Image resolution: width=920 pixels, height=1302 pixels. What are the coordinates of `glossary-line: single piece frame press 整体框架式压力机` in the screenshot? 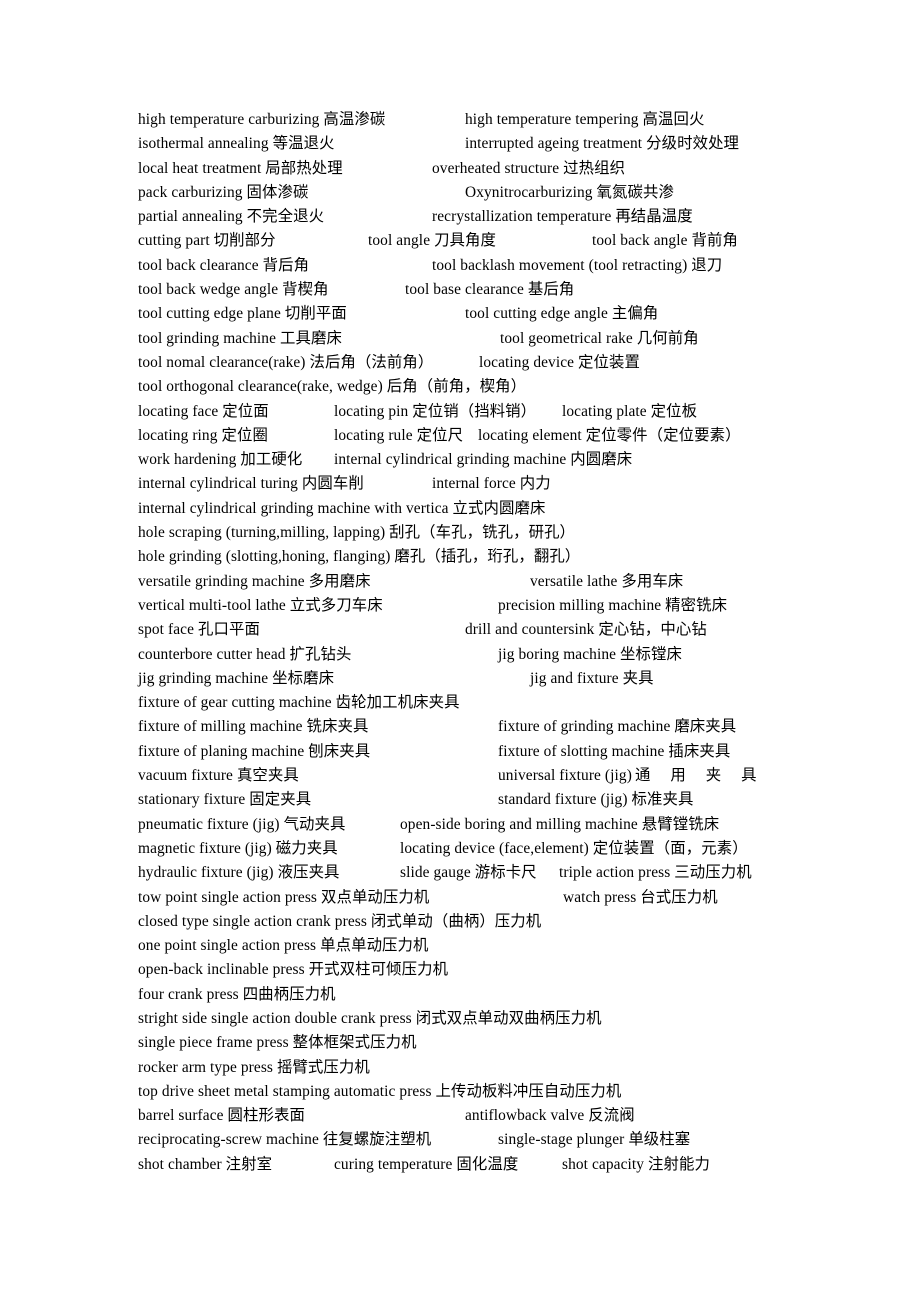 It's located at (461, 1043).